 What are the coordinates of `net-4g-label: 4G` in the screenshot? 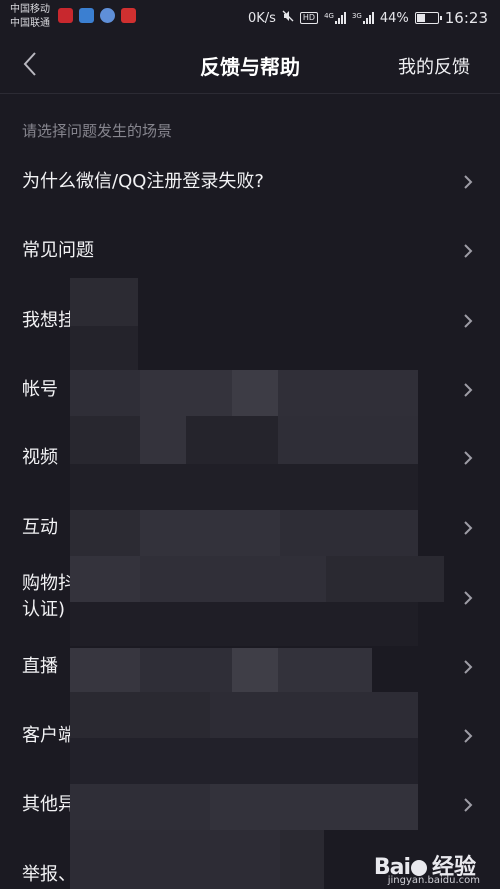 It's located at (329, 16).